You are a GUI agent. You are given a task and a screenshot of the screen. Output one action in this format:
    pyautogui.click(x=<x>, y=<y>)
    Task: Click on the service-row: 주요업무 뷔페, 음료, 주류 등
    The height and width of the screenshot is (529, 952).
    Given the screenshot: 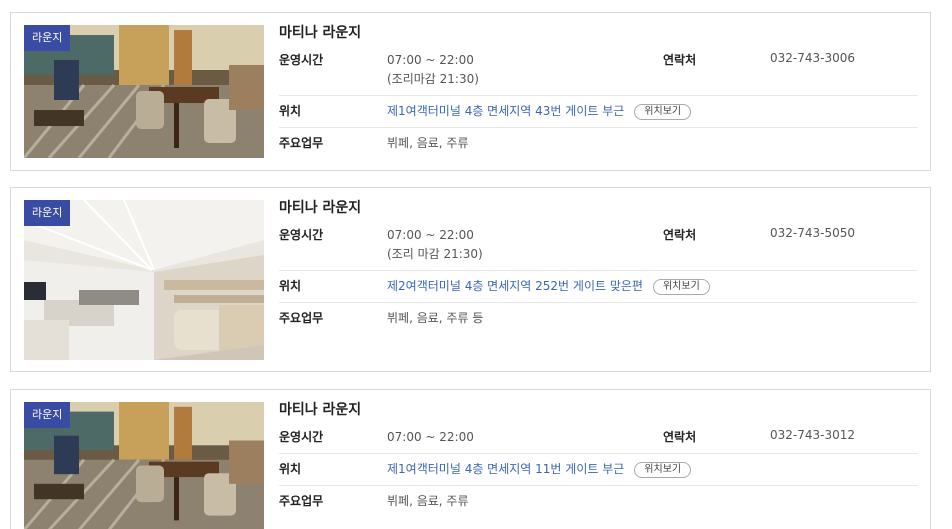 What is the action you would take?
    pyautogui.click(x=598, y=318)
    